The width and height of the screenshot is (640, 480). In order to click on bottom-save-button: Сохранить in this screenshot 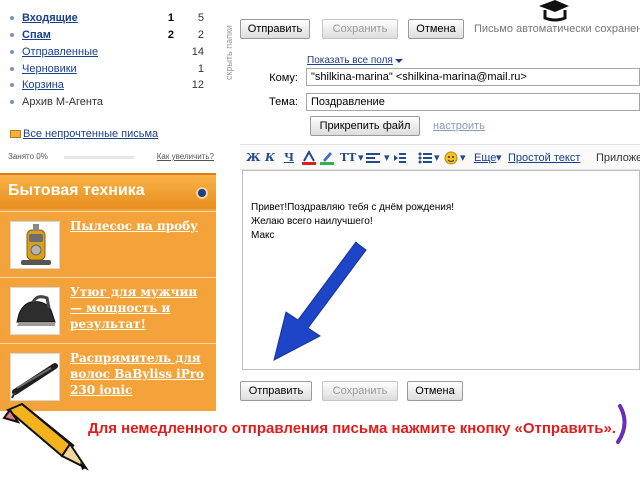, I will do `click(360, 391)`.